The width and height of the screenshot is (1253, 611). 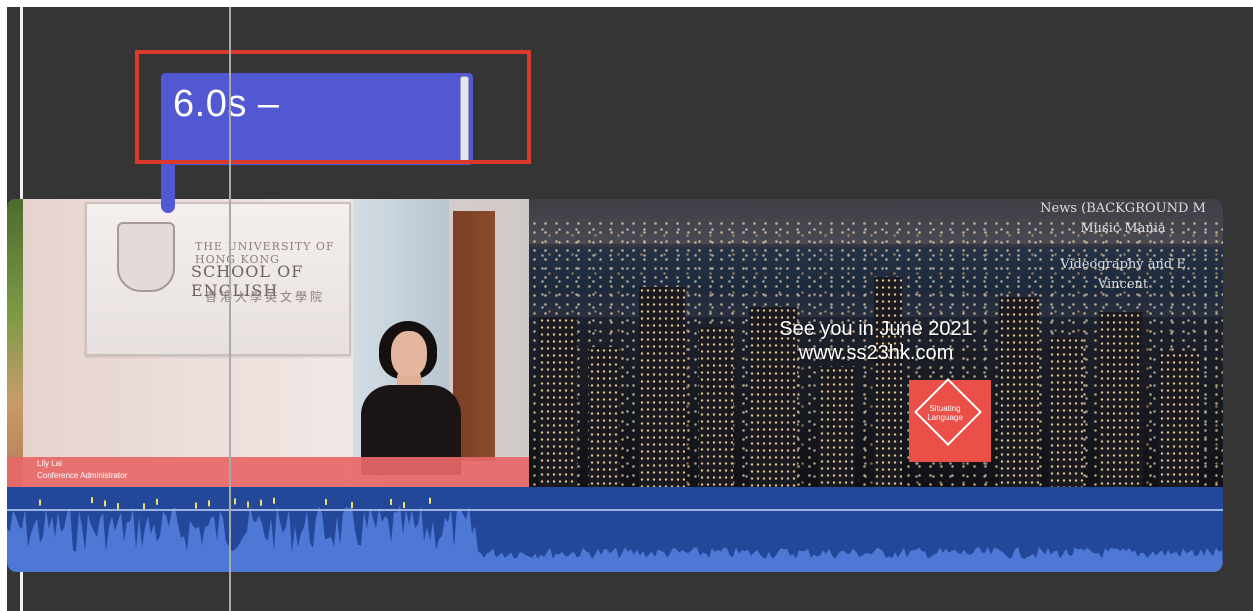 What do you see at coordinates (409, 354) in the screenshot?
I see `speaker-face` at bounding box center [409, 354].